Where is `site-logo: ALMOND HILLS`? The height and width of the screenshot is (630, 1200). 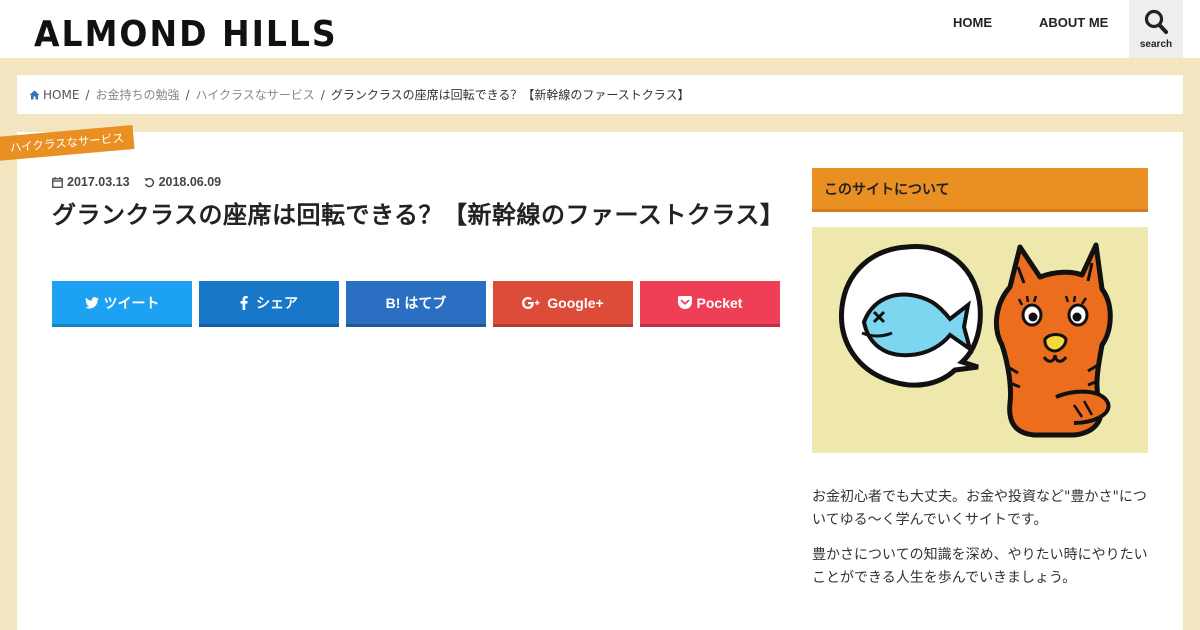
site-logo: ALMOND HILLS is located at coordinates (186, 33).